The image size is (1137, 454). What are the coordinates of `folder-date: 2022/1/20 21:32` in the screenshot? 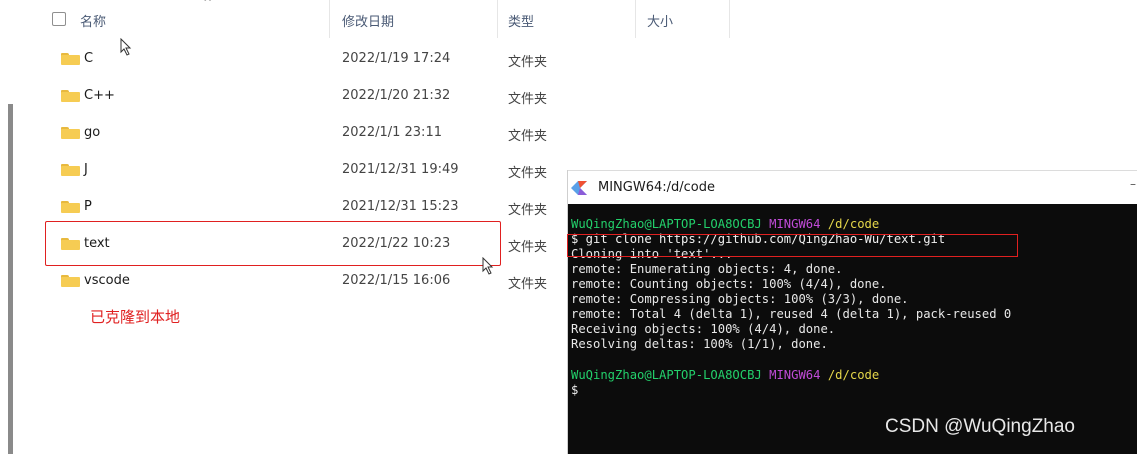 It's located at (396, 95).